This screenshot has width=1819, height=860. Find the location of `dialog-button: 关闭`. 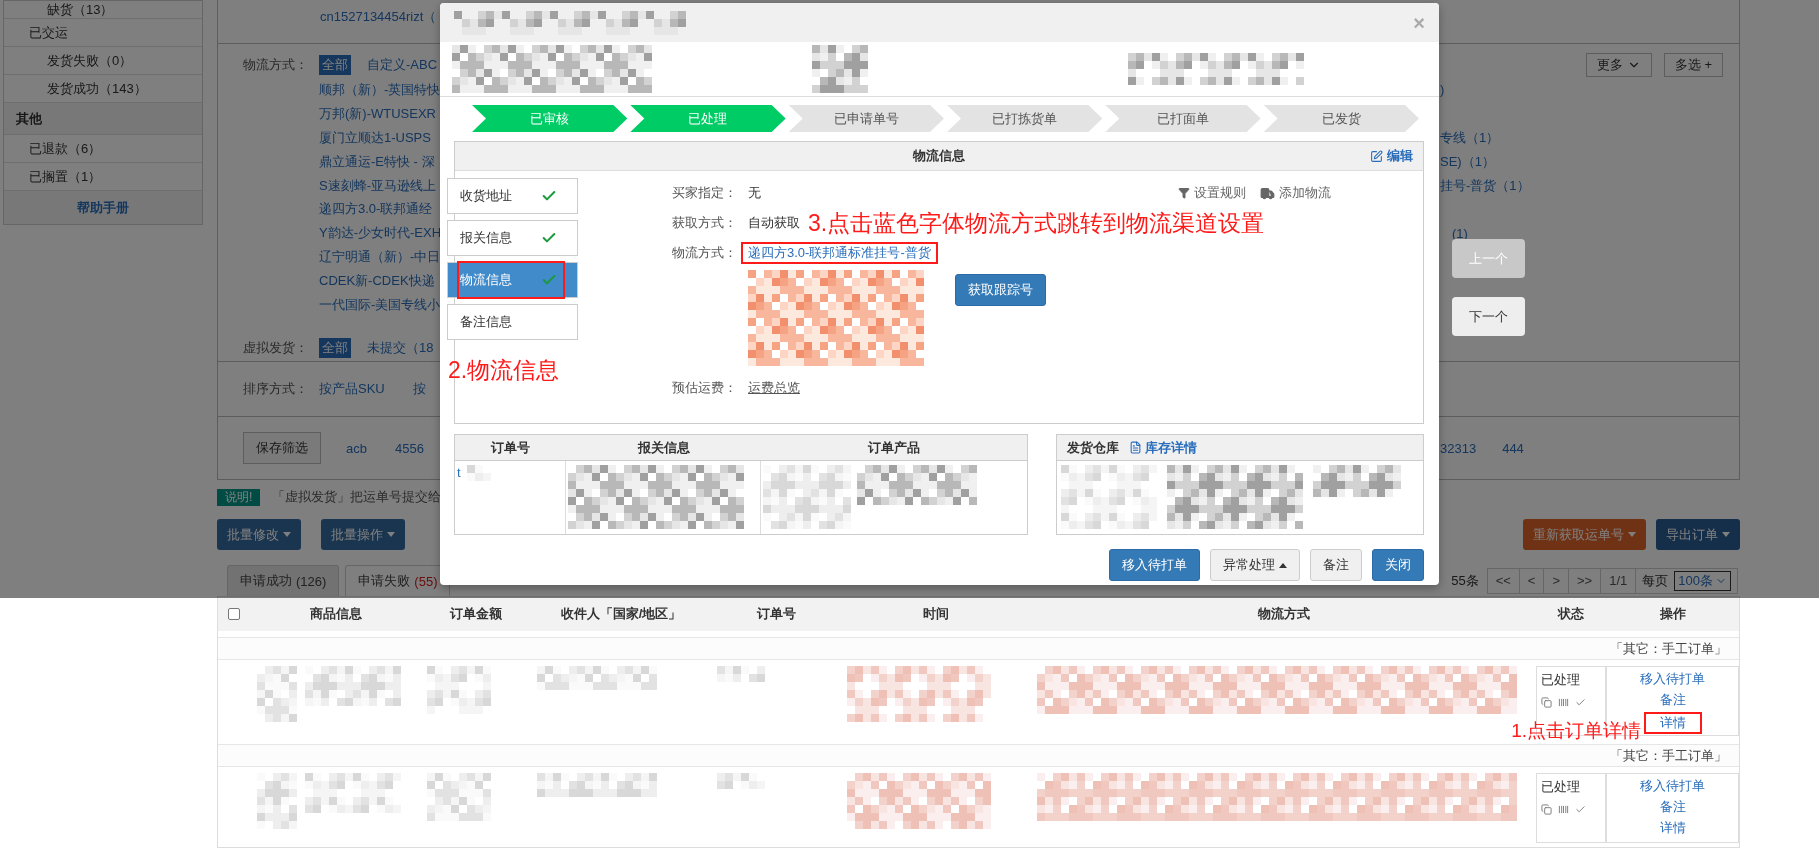

dialog-button: 关闭 is located at coordinates (1398, 565).